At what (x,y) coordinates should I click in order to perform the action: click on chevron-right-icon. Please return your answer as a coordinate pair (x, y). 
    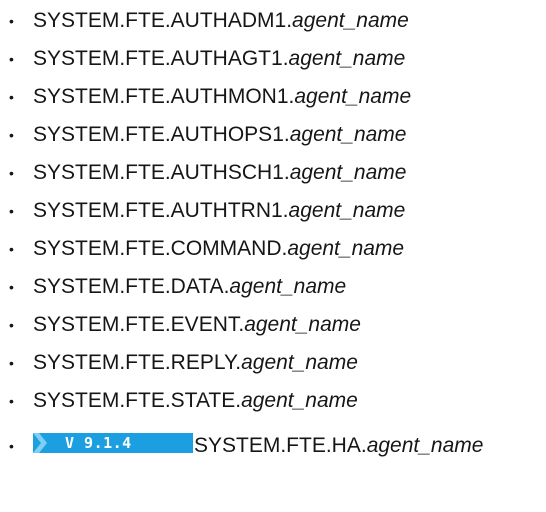
    Looking at the image, I should click on (40, 443).